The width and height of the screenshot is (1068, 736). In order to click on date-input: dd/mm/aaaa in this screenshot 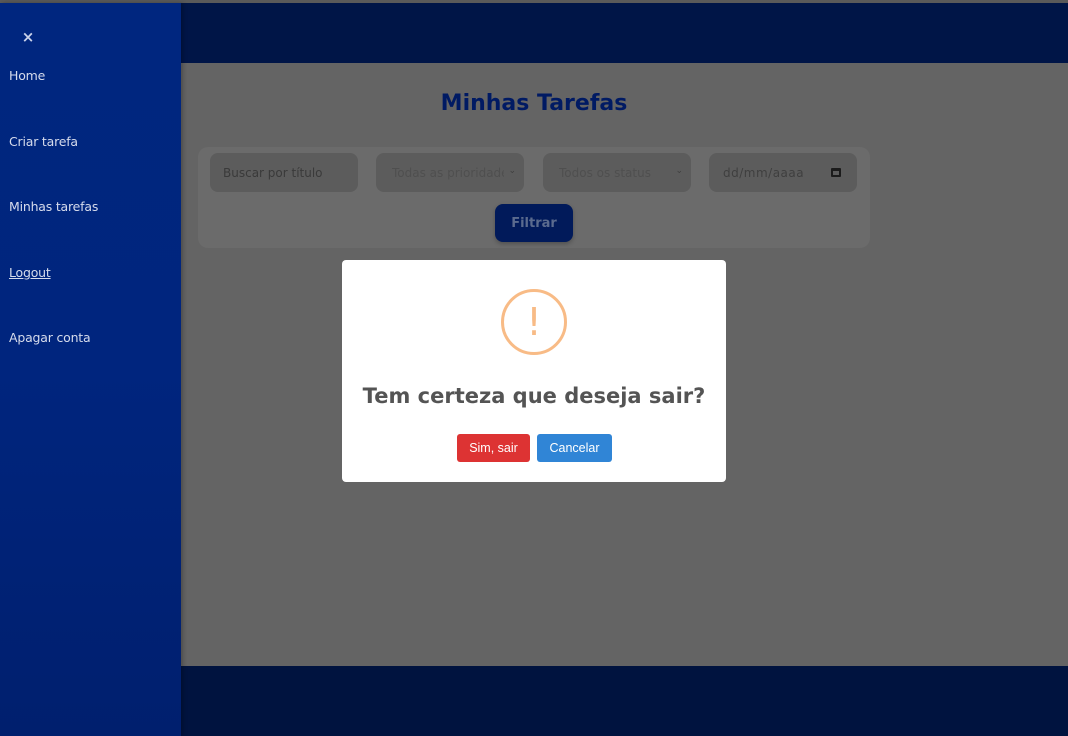, I will do `click(783, 172)`.